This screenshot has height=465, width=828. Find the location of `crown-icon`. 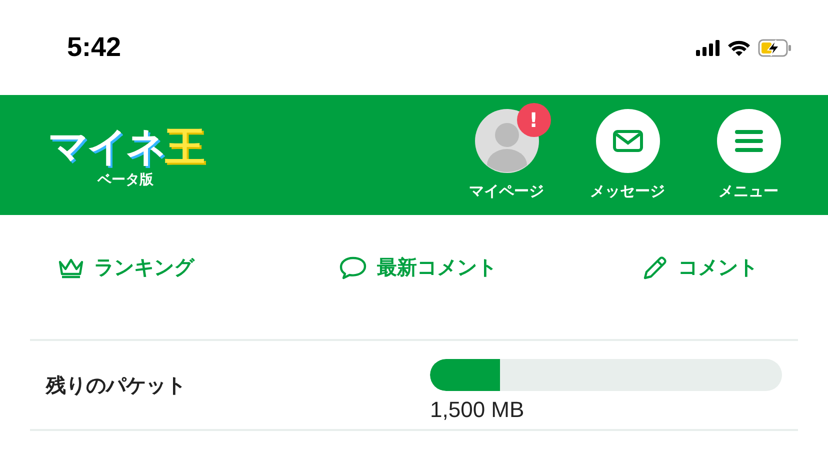

crown-icon is located at coordinates (71, 267).